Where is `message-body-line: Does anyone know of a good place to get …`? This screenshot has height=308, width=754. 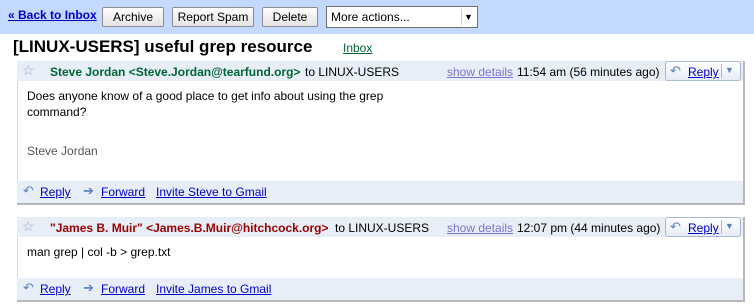
message-body-line: Does anyone know of a good place to get … is located at coordinates (205, 96).